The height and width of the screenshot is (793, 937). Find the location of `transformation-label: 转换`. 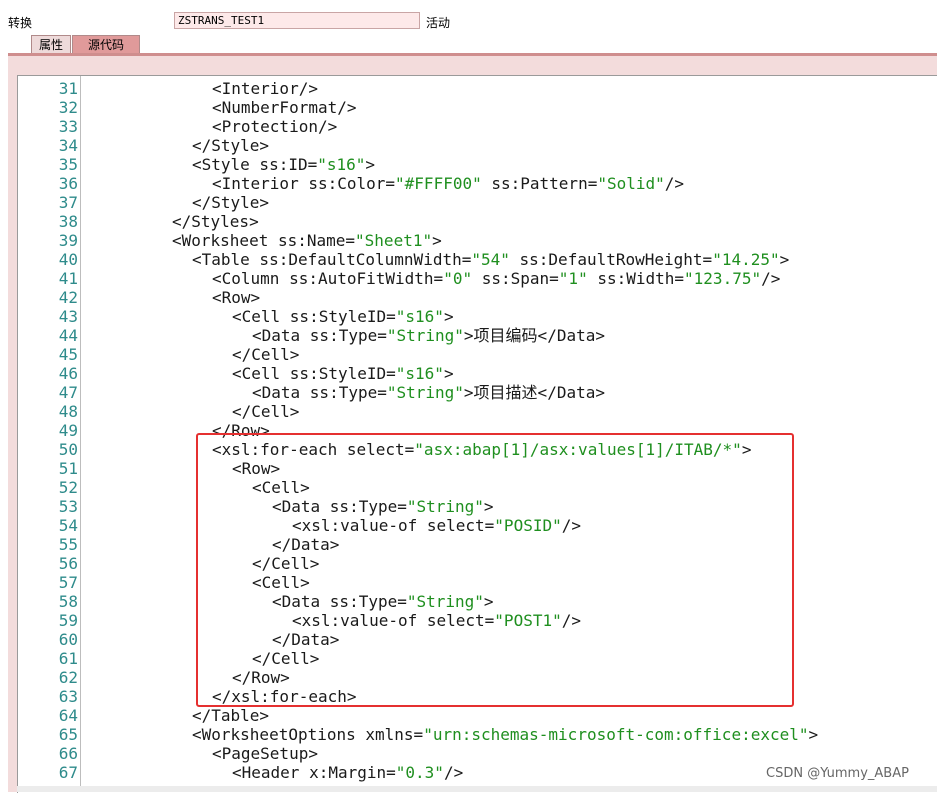

transformation-label: 转换 is located at coordinates (20, 23).